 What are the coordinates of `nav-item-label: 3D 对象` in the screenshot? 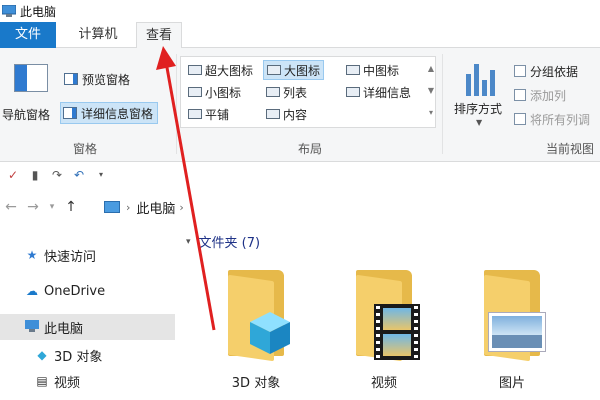 It's located at (78, 357).